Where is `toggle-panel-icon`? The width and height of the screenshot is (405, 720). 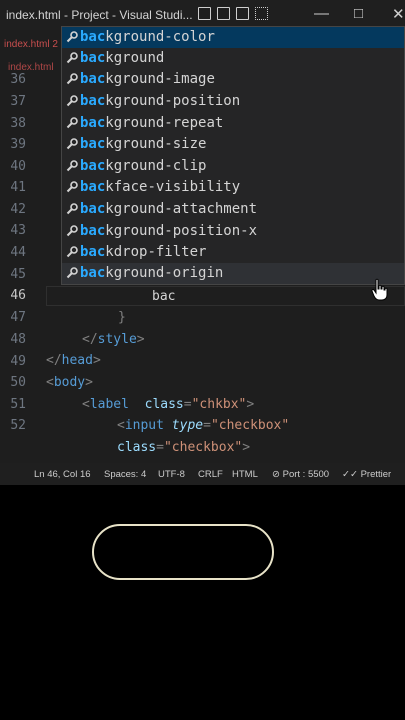 toggle-panel-icon is located at coordinates (223, 13).